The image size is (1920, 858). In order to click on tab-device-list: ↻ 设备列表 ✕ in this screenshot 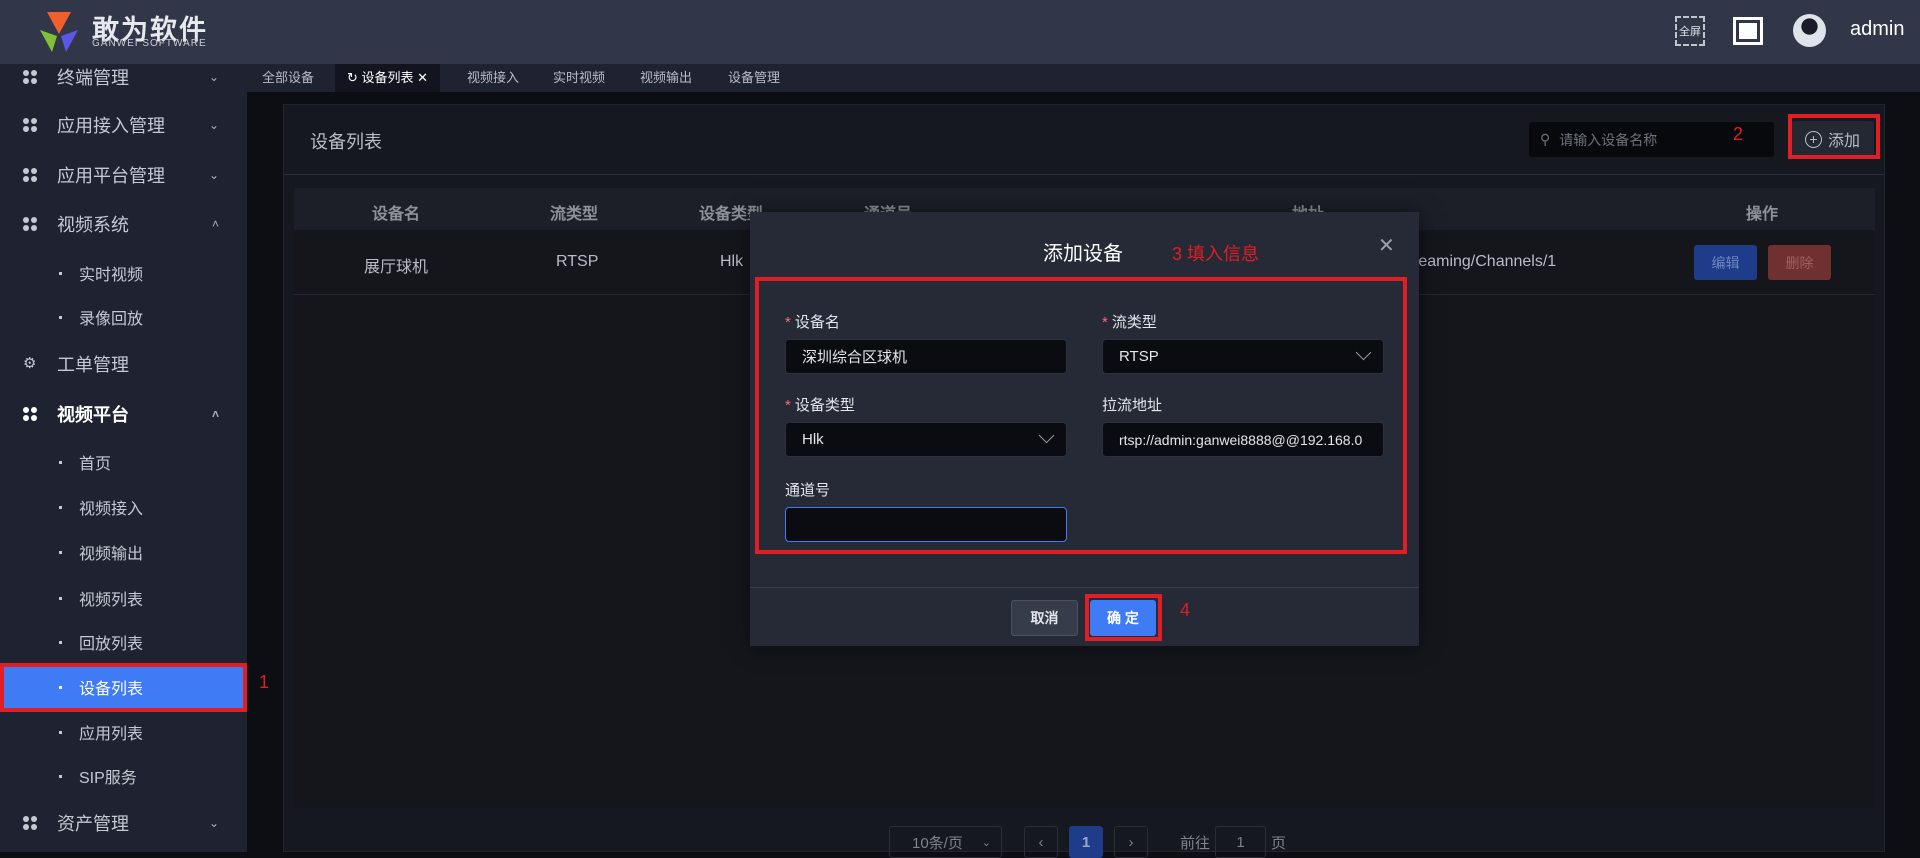, I will do `click(388, 78)`.